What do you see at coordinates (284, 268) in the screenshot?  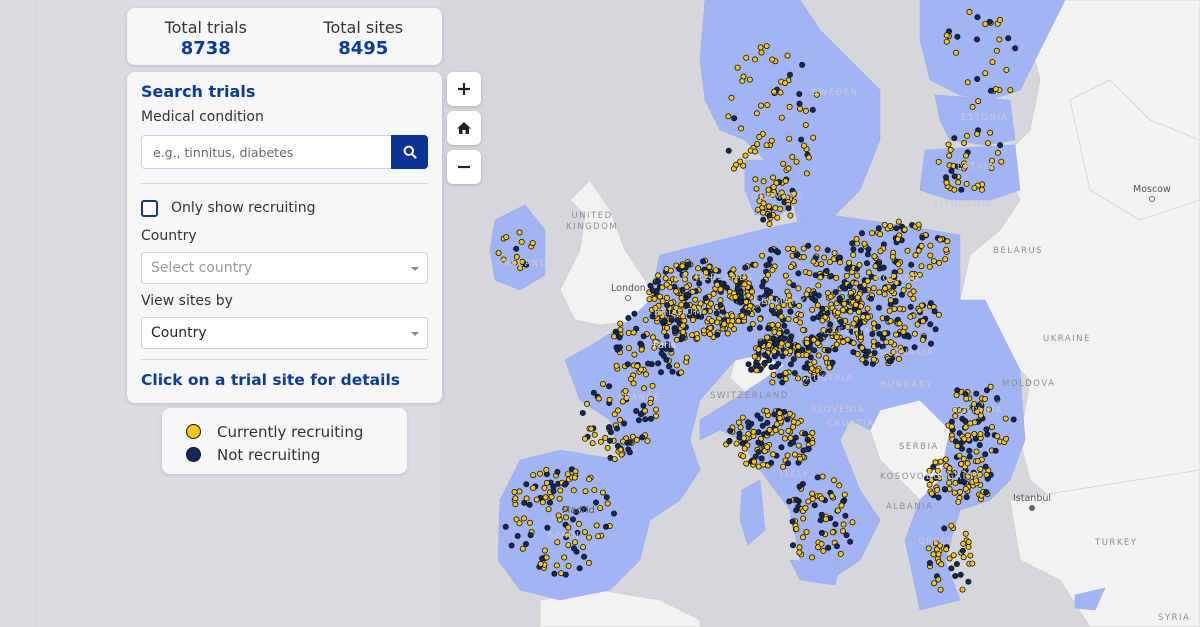 I see `country-select: Select country` at bounding box center [284, 268].